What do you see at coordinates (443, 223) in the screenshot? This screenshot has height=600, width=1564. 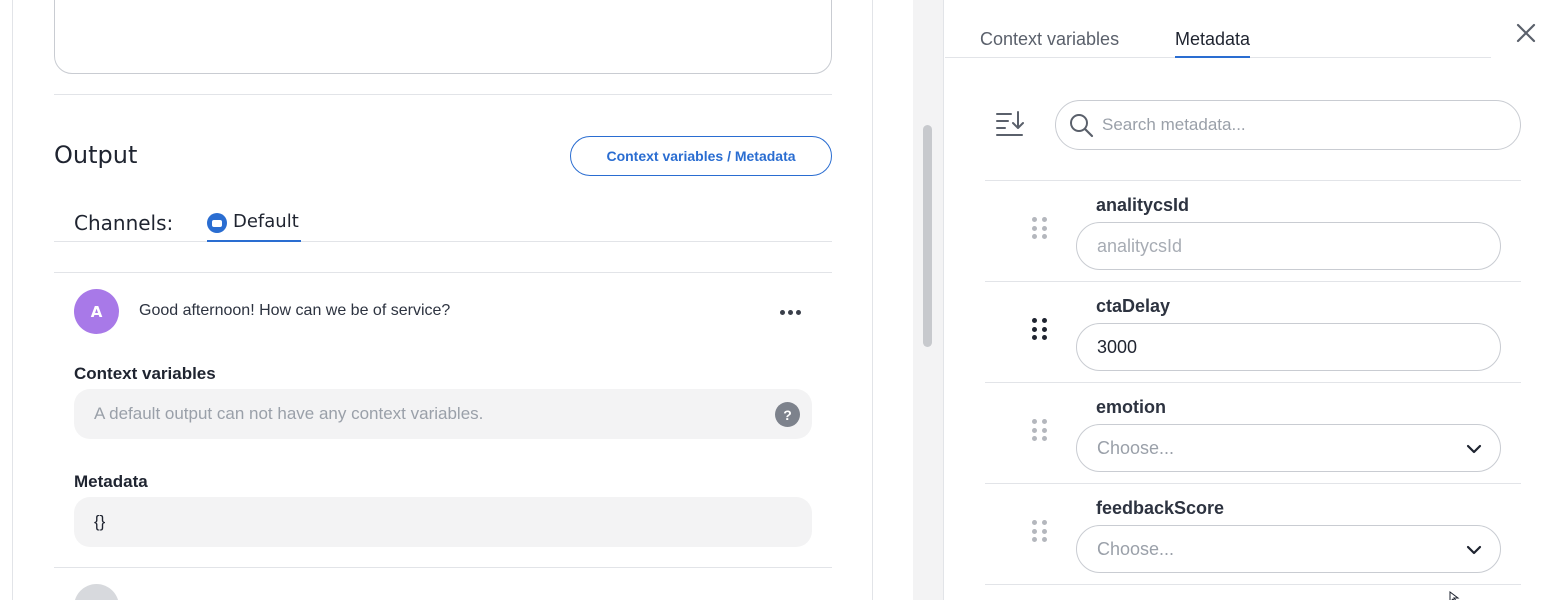 I see `channels-row: Channels: Default` at bounding box center [443, 223].